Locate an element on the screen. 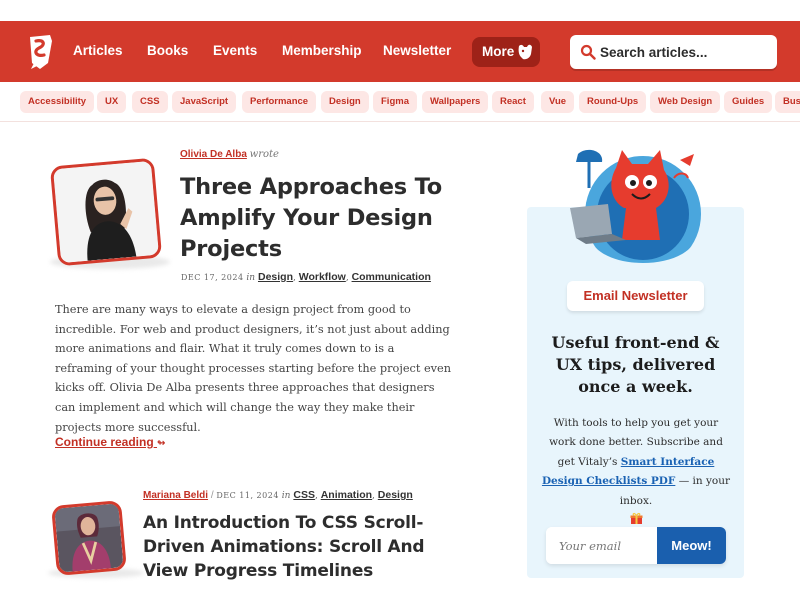  gift-icon is located at coordinates (636, 519).